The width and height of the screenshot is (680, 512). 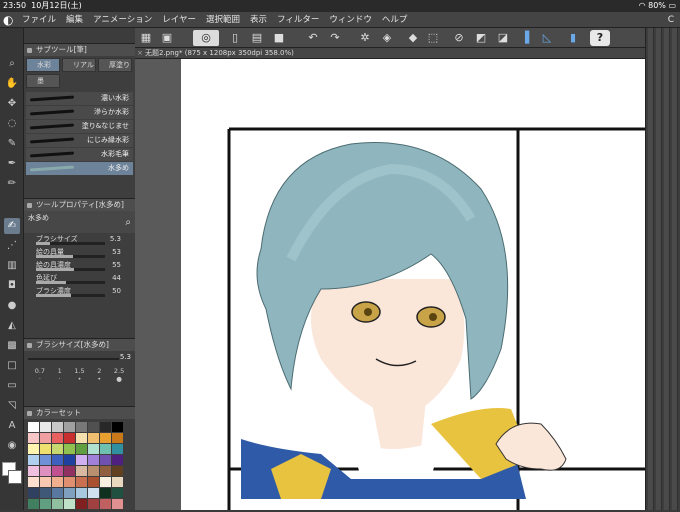 I want to click on invert-selection-icon: ◩, so click(x=481, y=38).